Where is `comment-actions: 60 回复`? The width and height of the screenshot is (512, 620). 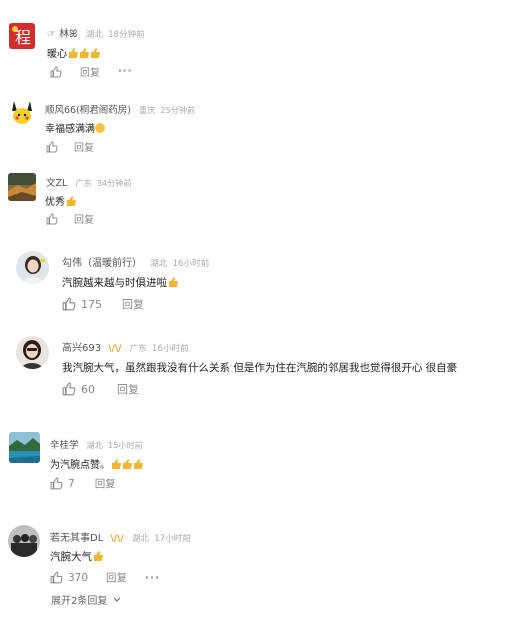 comment-actions: 60 回复 is located at coordinates (100, 389).